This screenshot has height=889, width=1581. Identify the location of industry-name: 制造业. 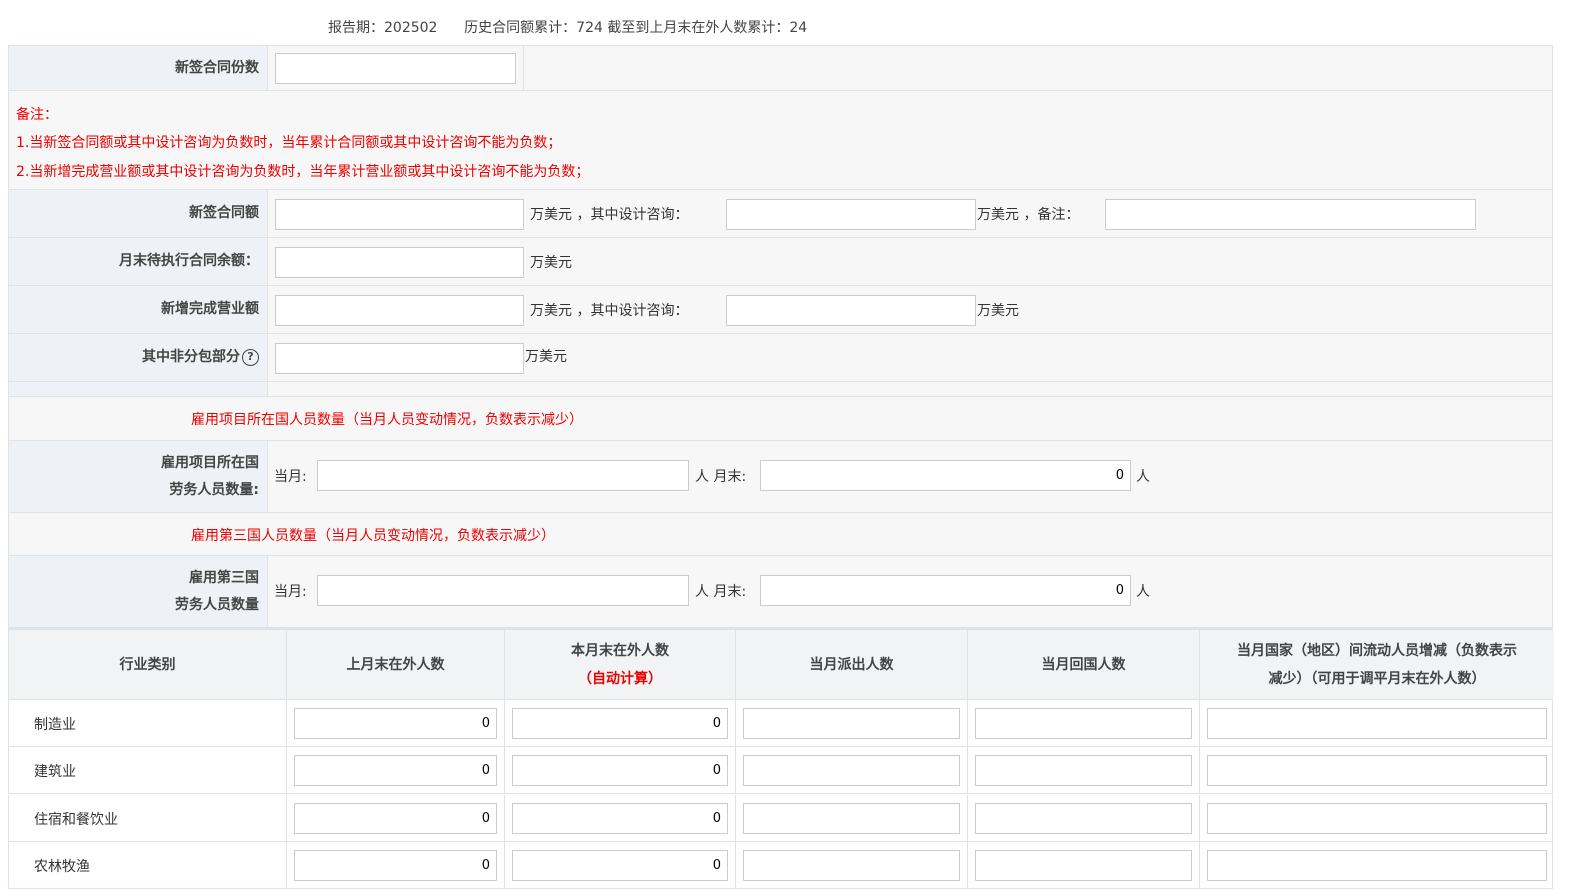
(55, 725).